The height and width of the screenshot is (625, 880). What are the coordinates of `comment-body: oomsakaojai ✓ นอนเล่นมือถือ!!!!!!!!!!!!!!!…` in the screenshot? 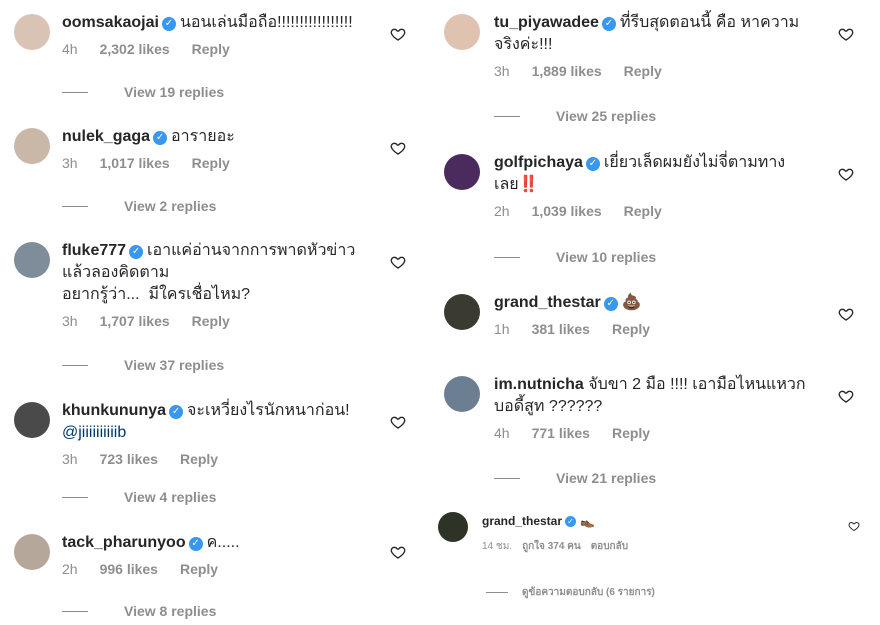 It's located at (231, 35).